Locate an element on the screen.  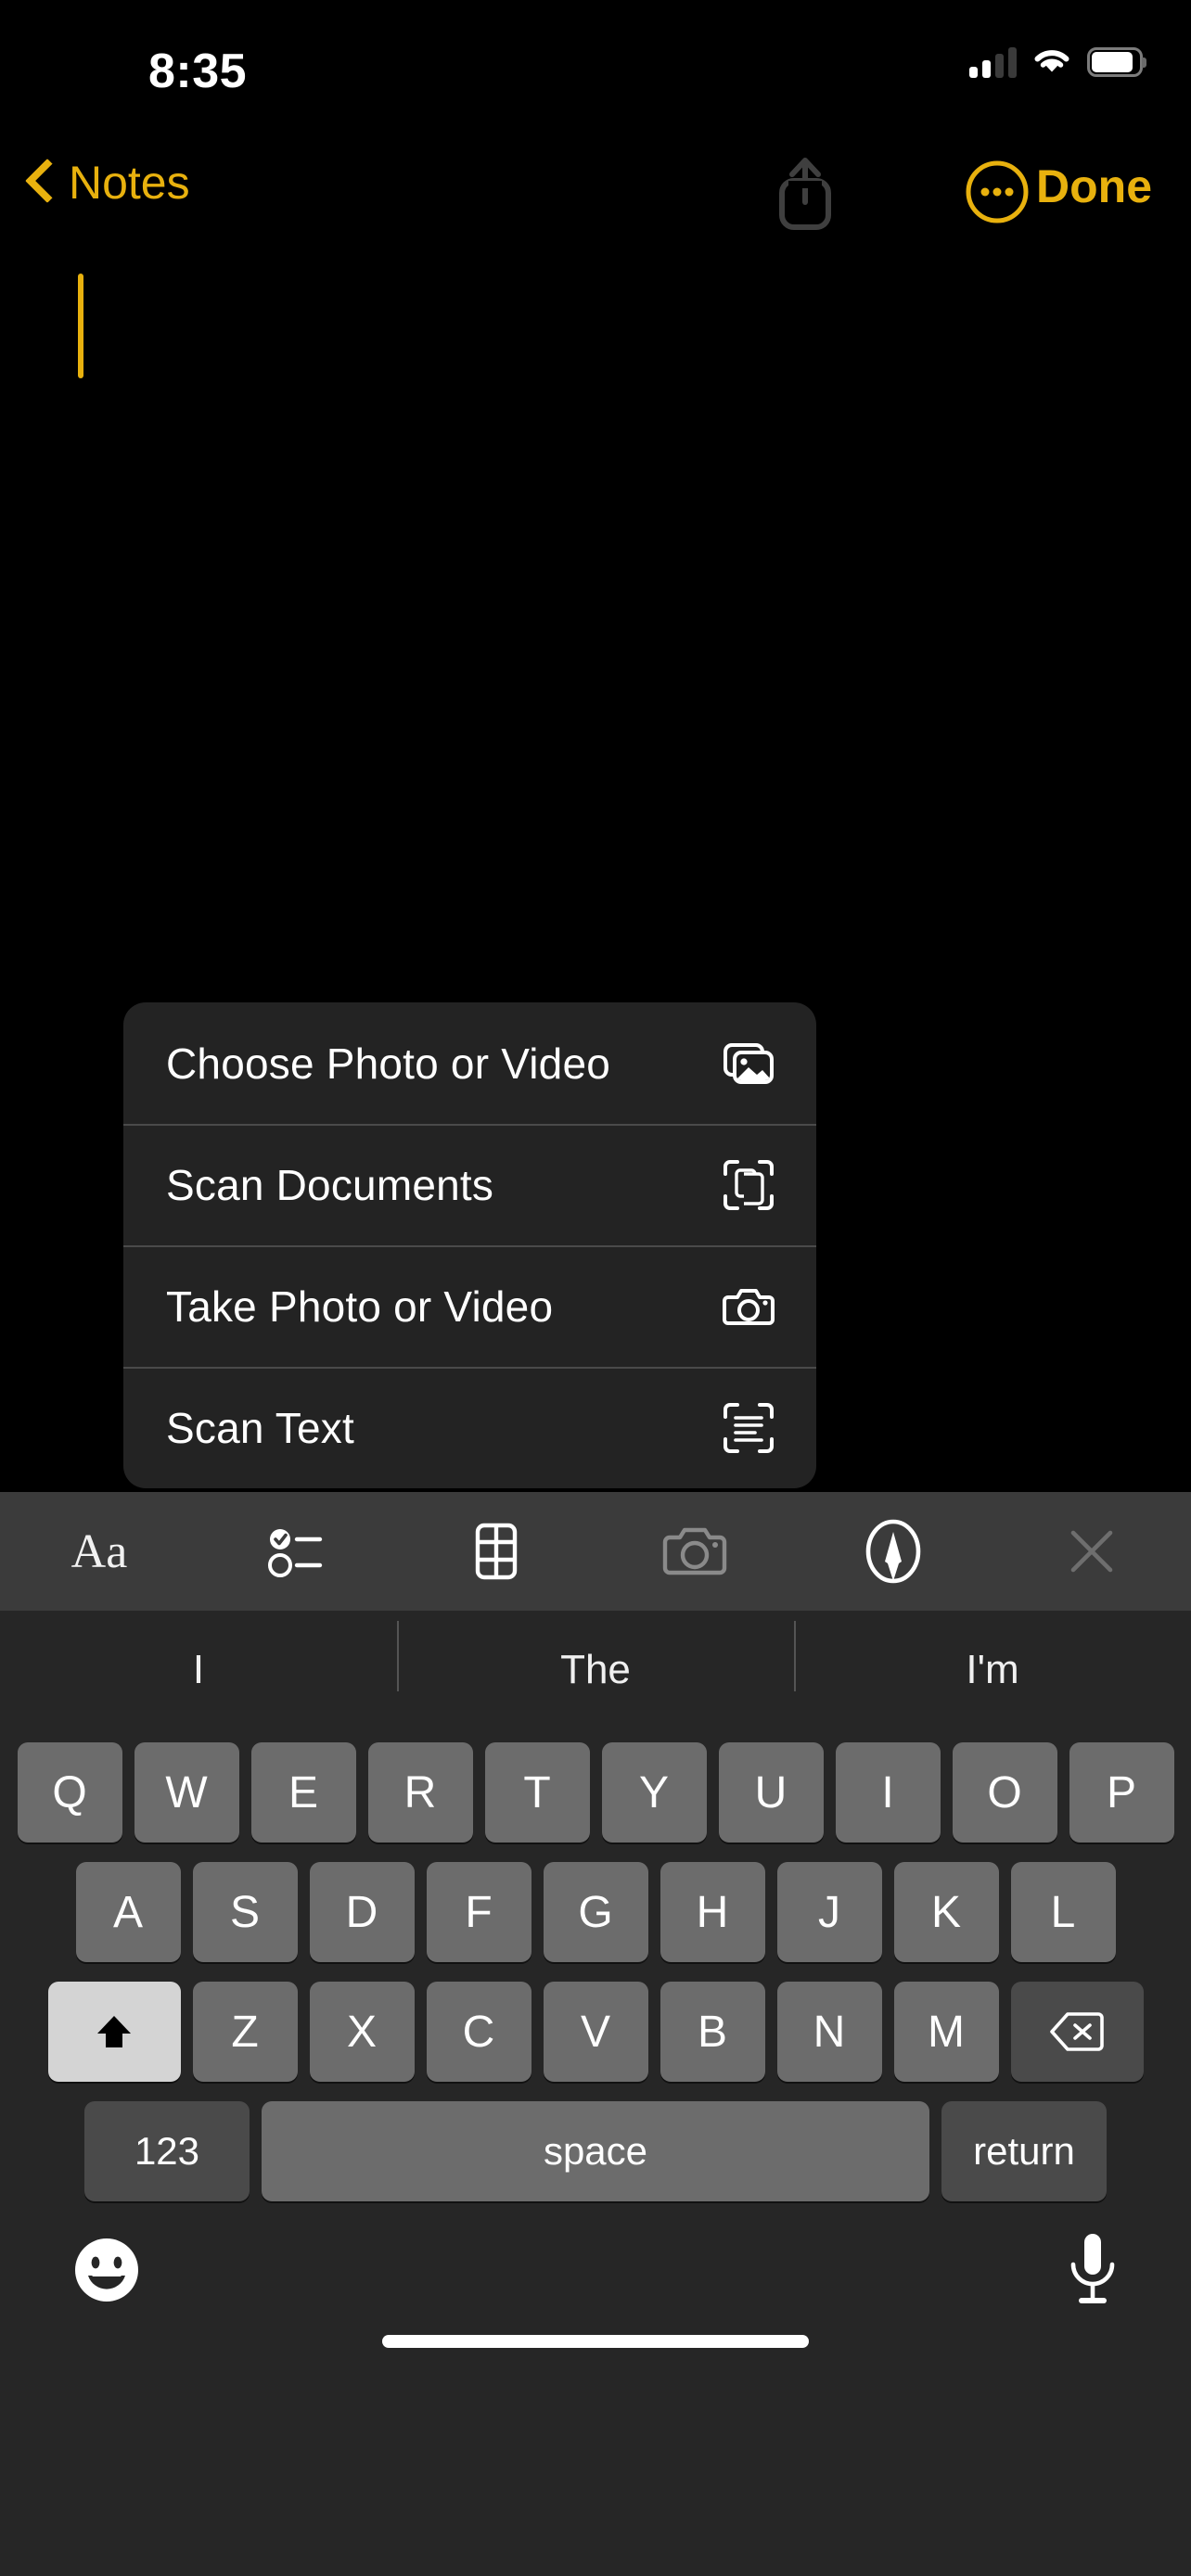
menu-item-label: Scan Text is located at coordinates (260, 1427).